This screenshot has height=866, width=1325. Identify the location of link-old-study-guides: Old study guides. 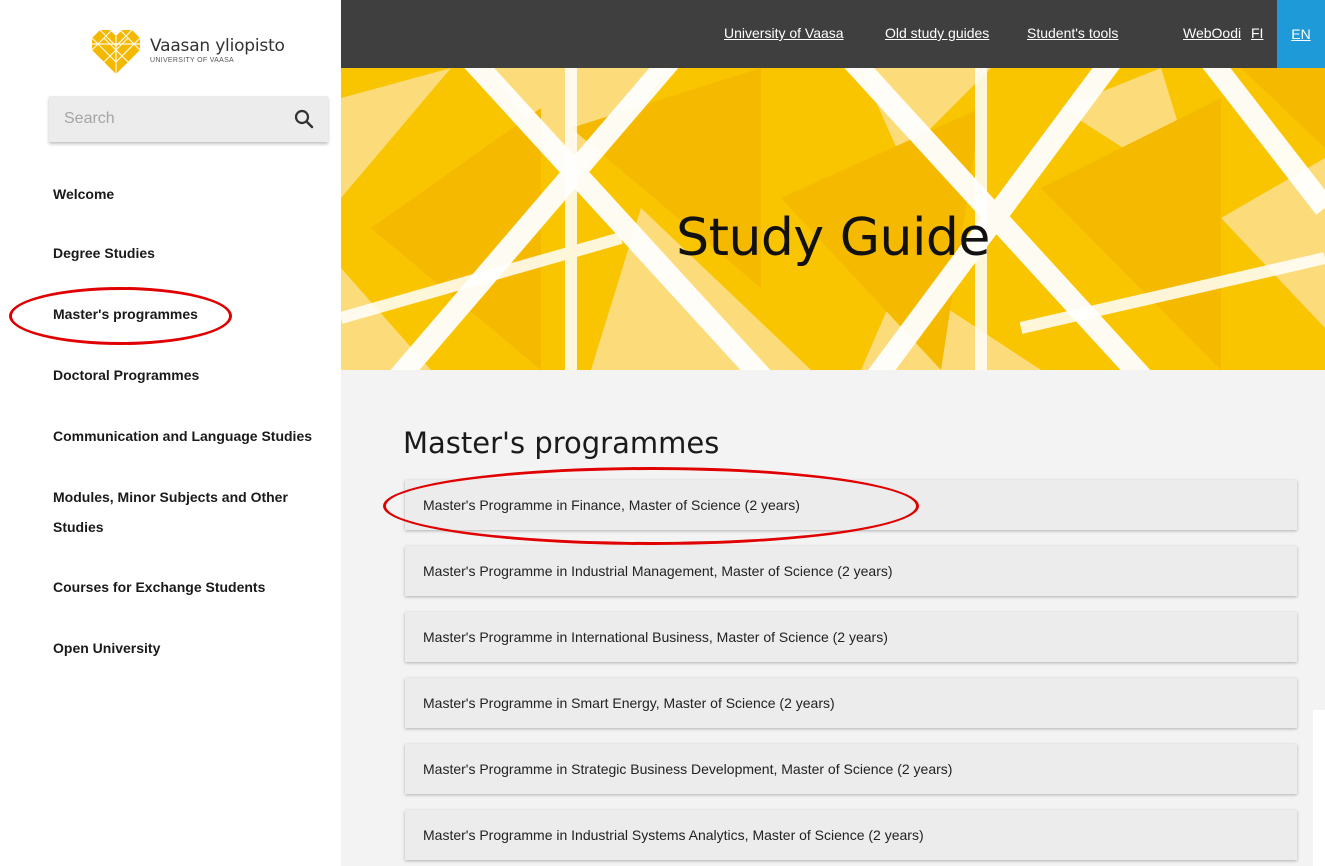
(937, 33).